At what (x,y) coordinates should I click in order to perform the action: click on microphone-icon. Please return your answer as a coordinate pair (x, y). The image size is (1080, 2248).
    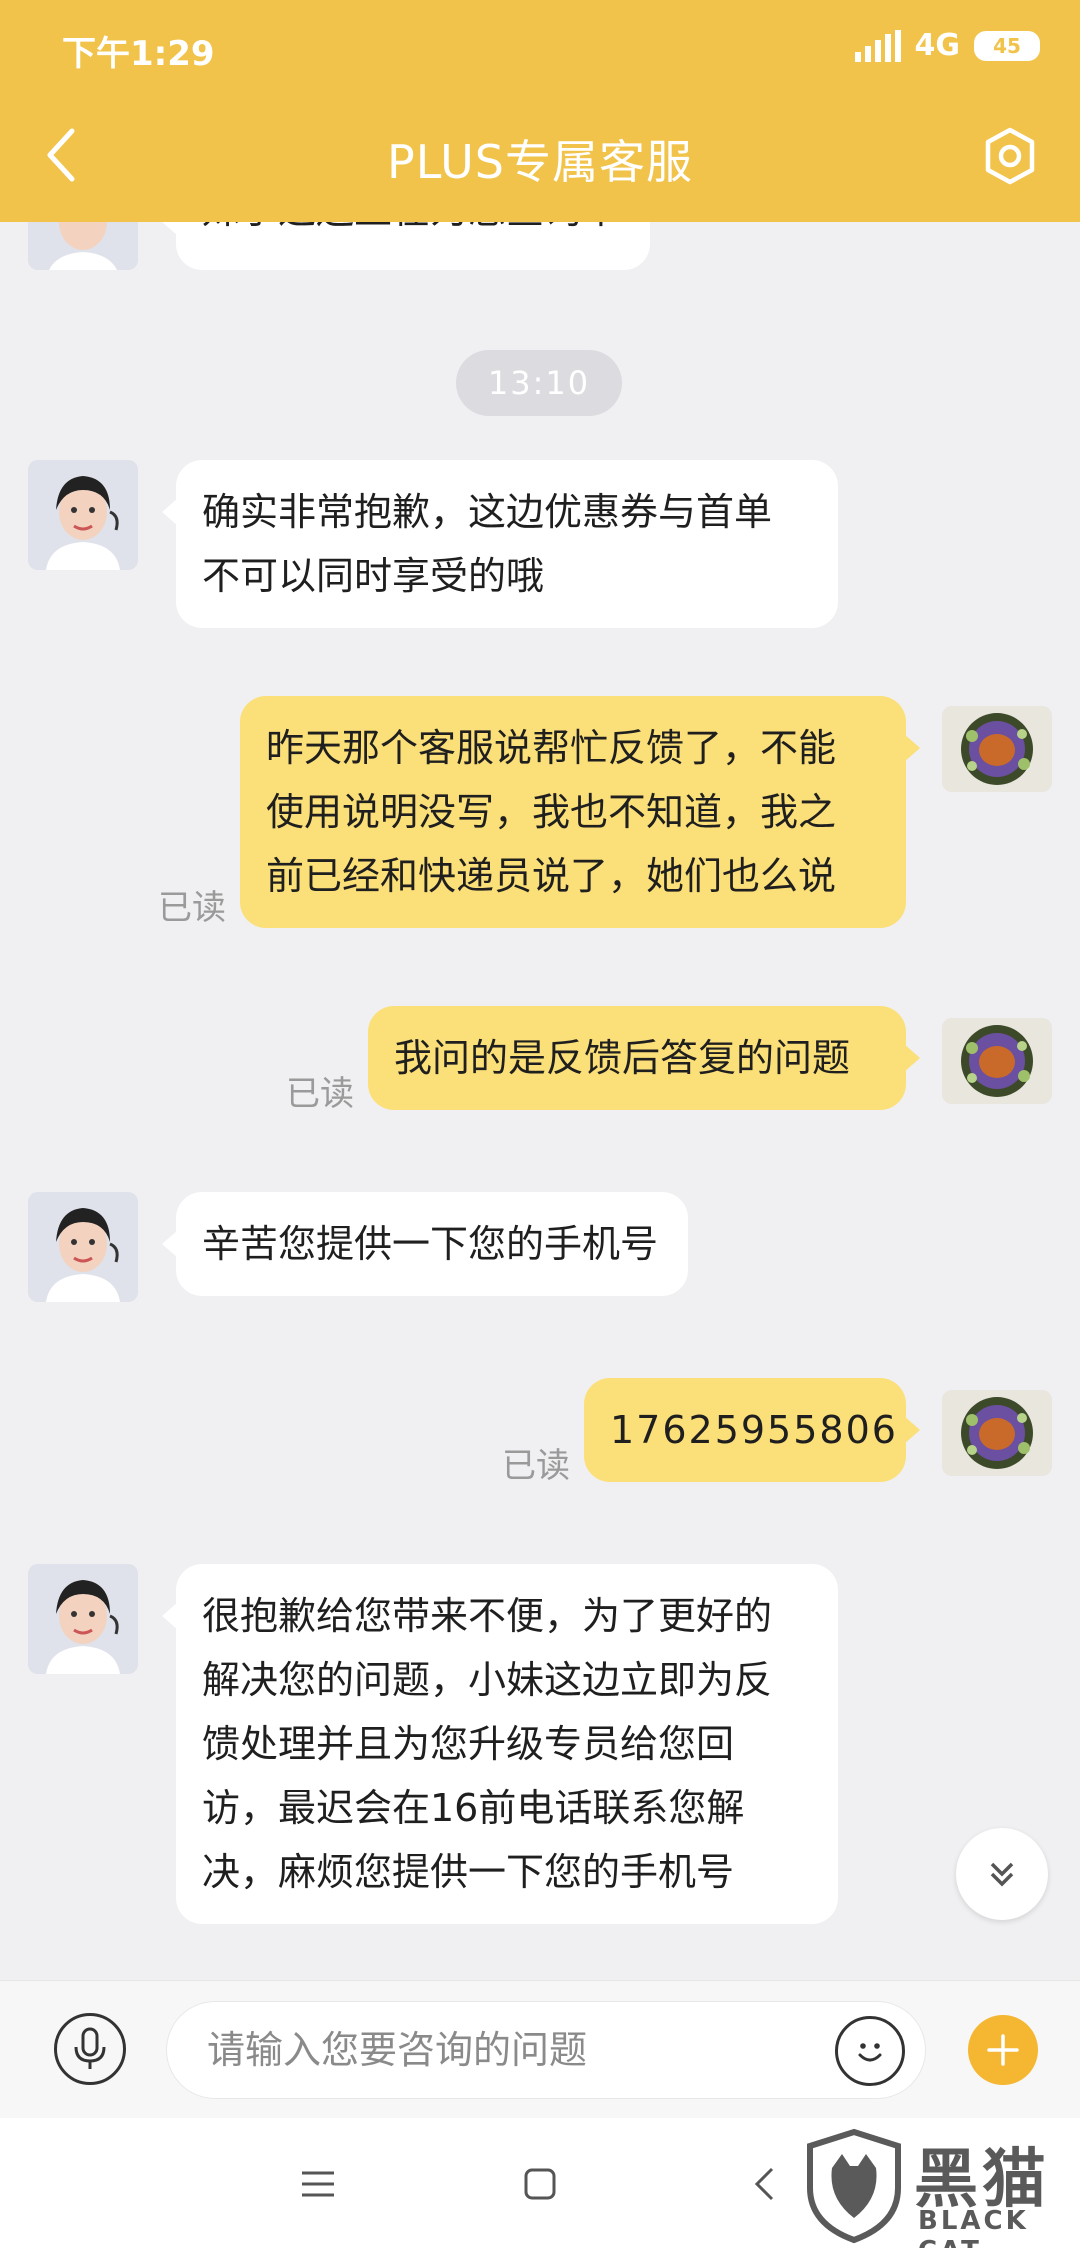
    Looking at the image, I should click on (90, 2048).